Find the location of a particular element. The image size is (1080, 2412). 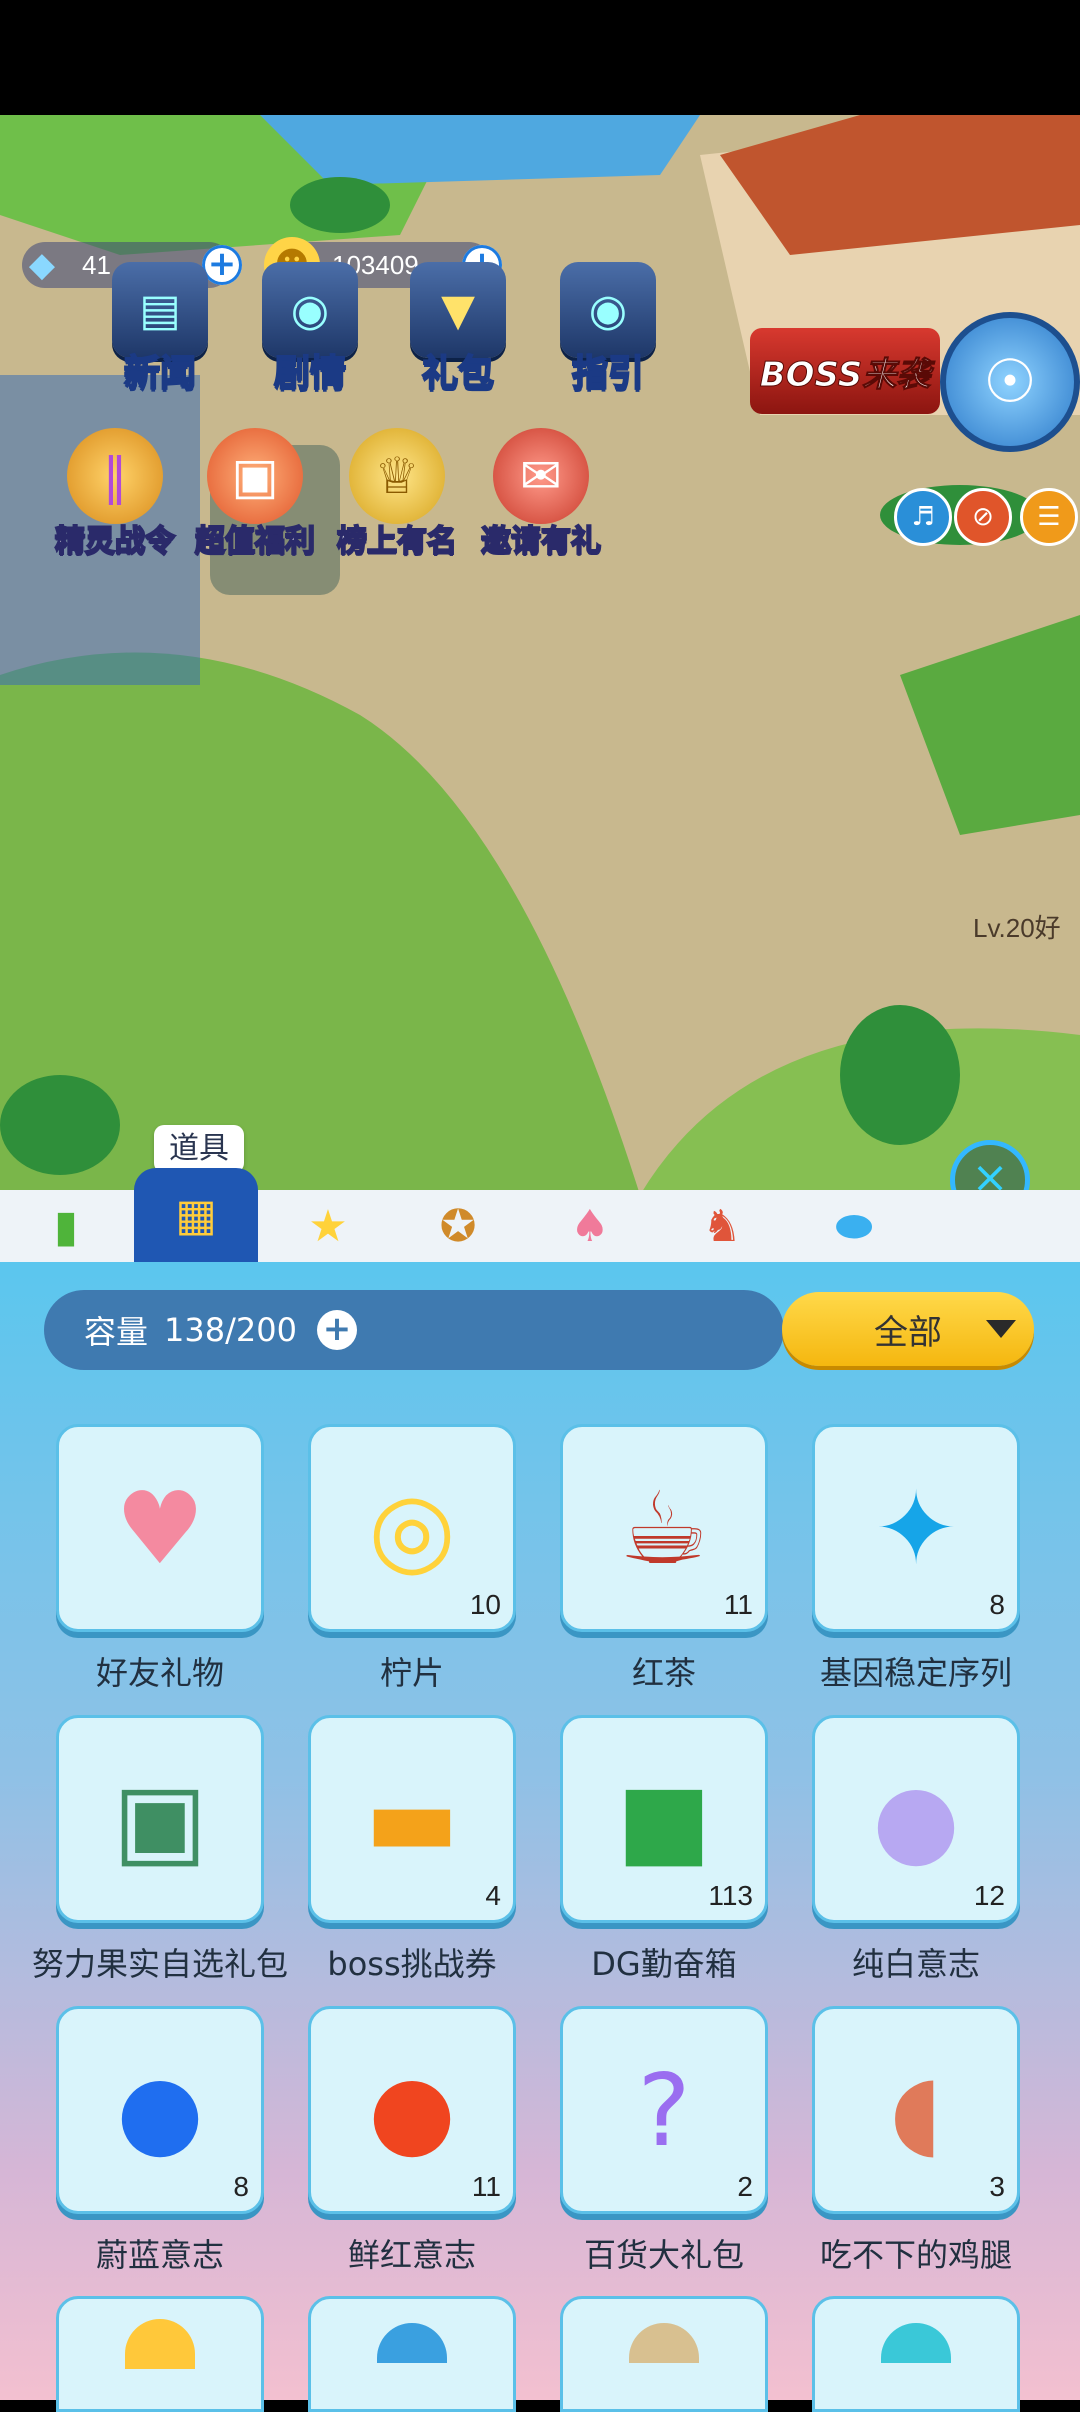

super-welfare-label: 超值福利 is located at coordinates (255, 541).